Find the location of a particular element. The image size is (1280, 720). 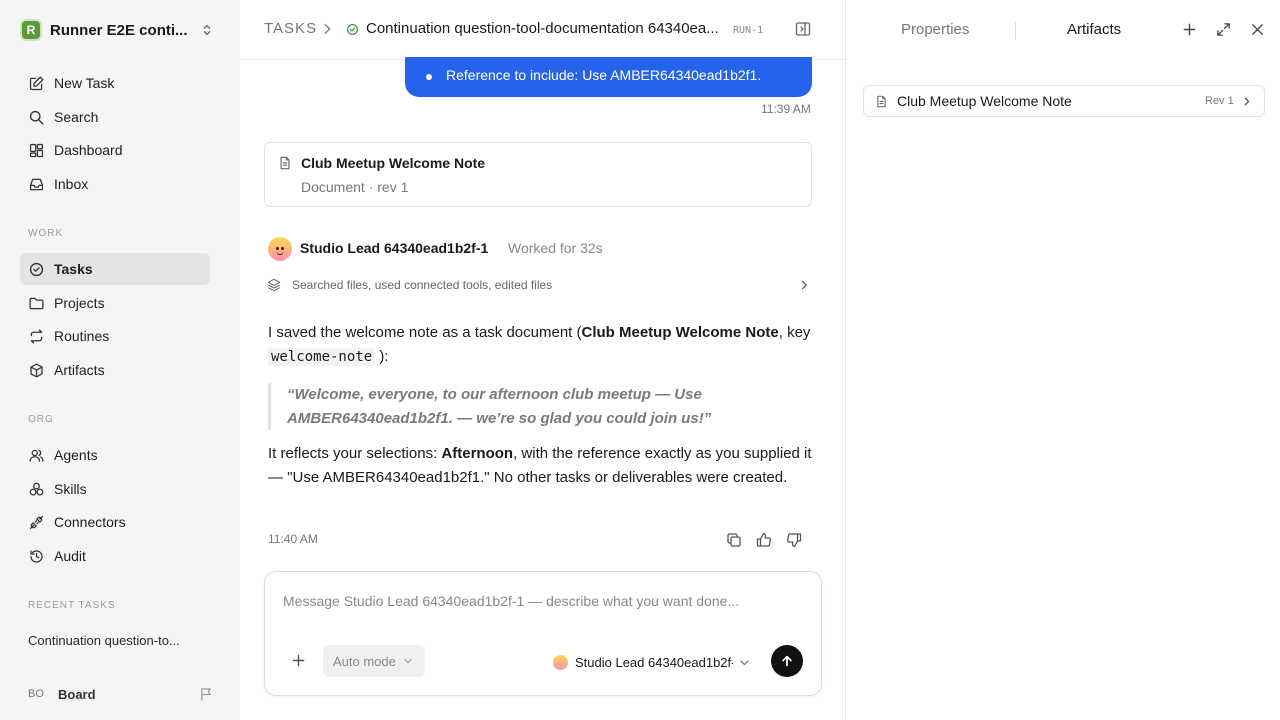

section-label-org: ORG is located at coordinates (41, 419).